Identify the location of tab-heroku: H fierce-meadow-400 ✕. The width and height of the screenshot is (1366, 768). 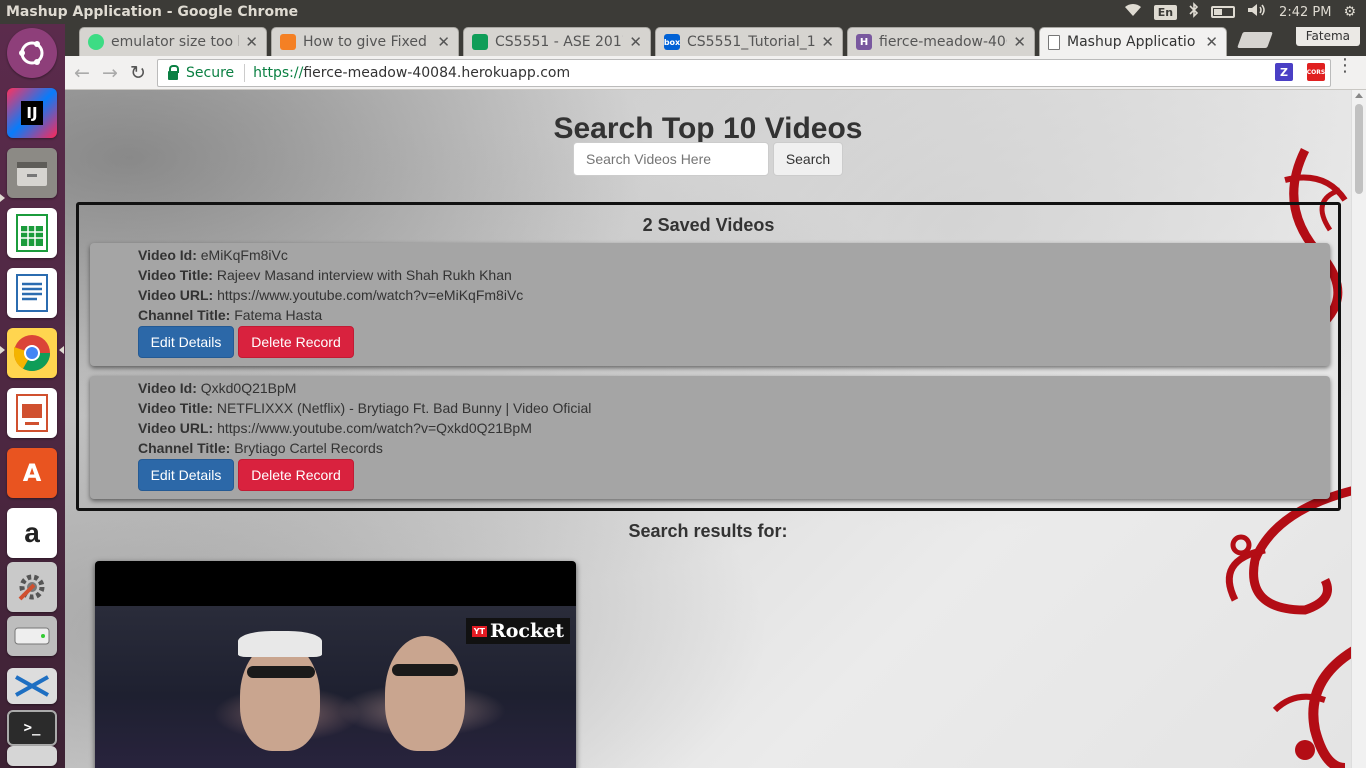
(941, 41).